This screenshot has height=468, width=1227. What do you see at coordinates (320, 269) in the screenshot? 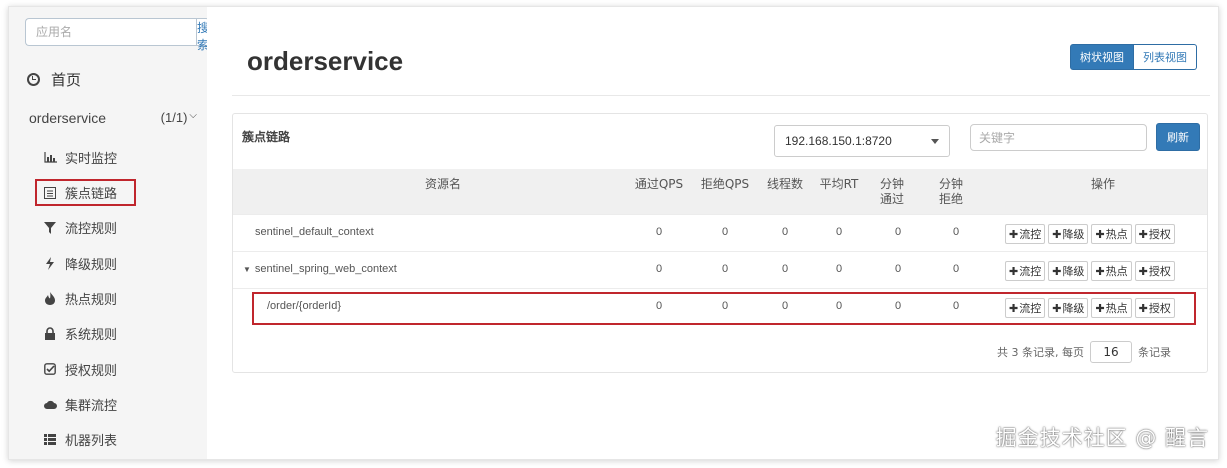
I see `resource-name-tree: ▼ sentinel_spring_web_context` at bounding box center [320, 269].